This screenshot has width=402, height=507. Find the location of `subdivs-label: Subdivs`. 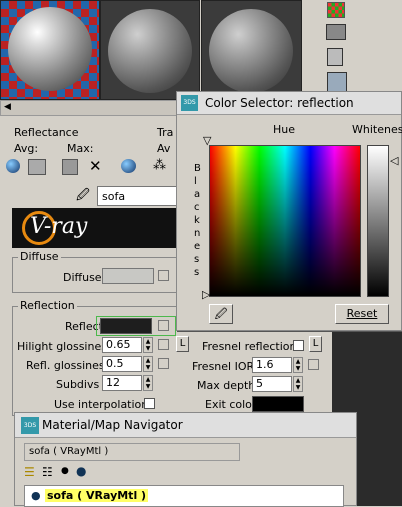

subdivs-label: Subdivs is located at coordinates (78, 384).